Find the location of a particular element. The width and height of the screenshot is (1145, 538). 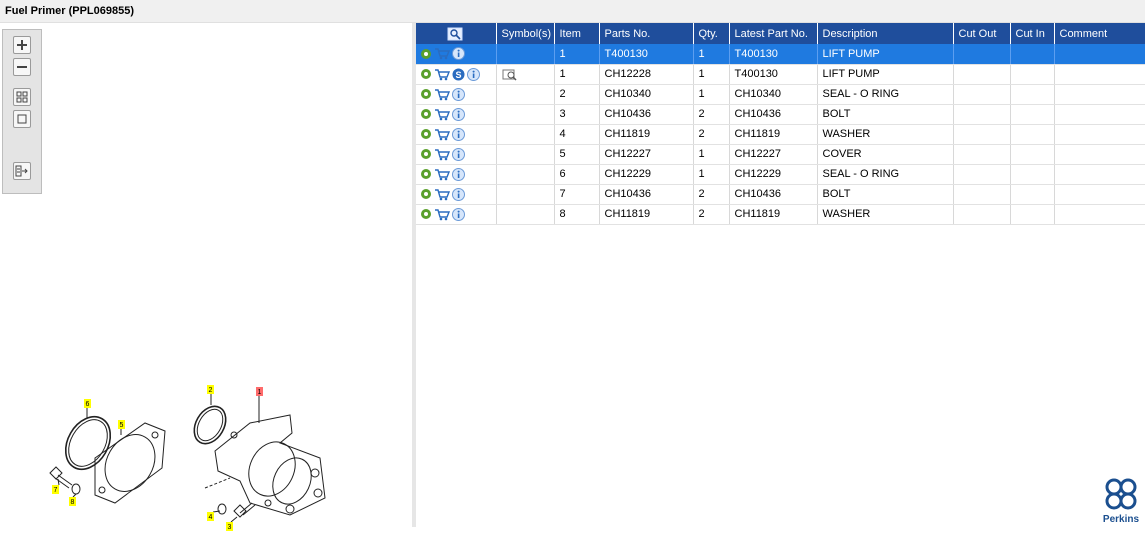

callout-6: 6 is located at coordinates (88, 404).